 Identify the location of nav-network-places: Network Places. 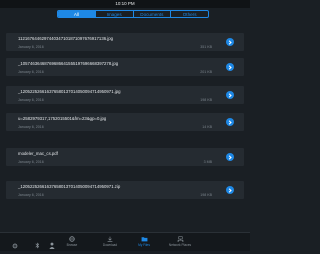
(180, 241).